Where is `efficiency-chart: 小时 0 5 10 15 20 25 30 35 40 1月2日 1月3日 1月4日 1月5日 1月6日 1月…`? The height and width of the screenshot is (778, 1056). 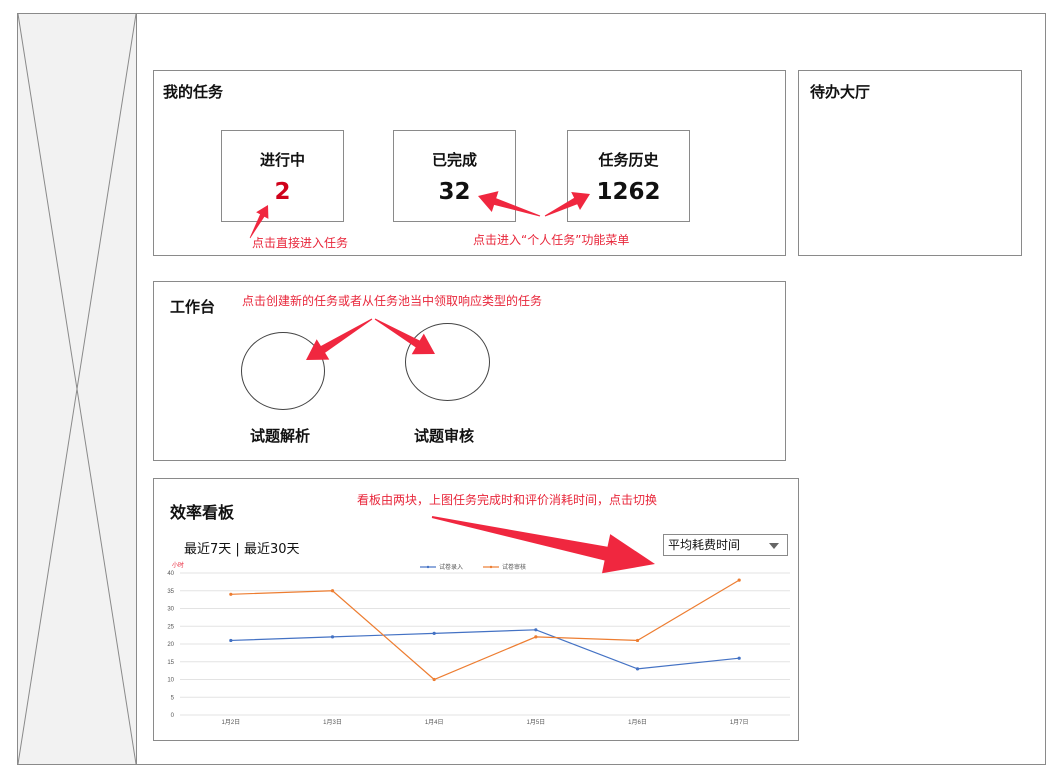 efficiency-chart: 小时 0 5 10 15 20 25 30 35 40 1月2日 1月3日 1月4日 1月5日 1月6日 1月… is located at coordinates (478, 643).